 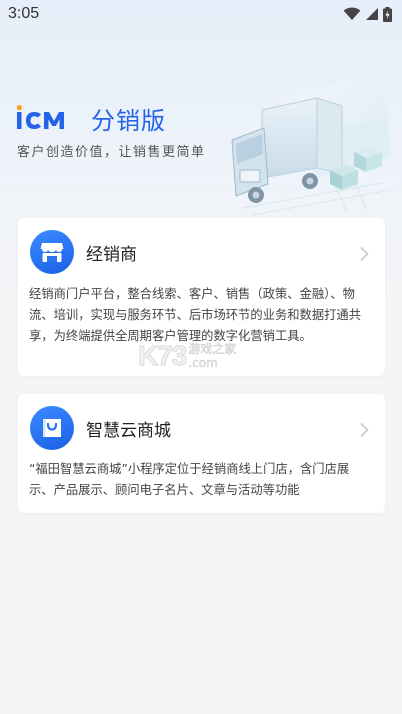 I want to click on logo-row: 分销版, so click(x=91, y=118).